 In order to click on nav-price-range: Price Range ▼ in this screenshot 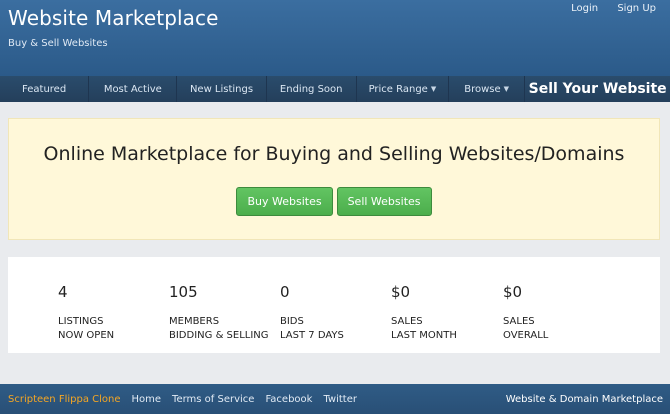, I will do `click(403, 89)`.